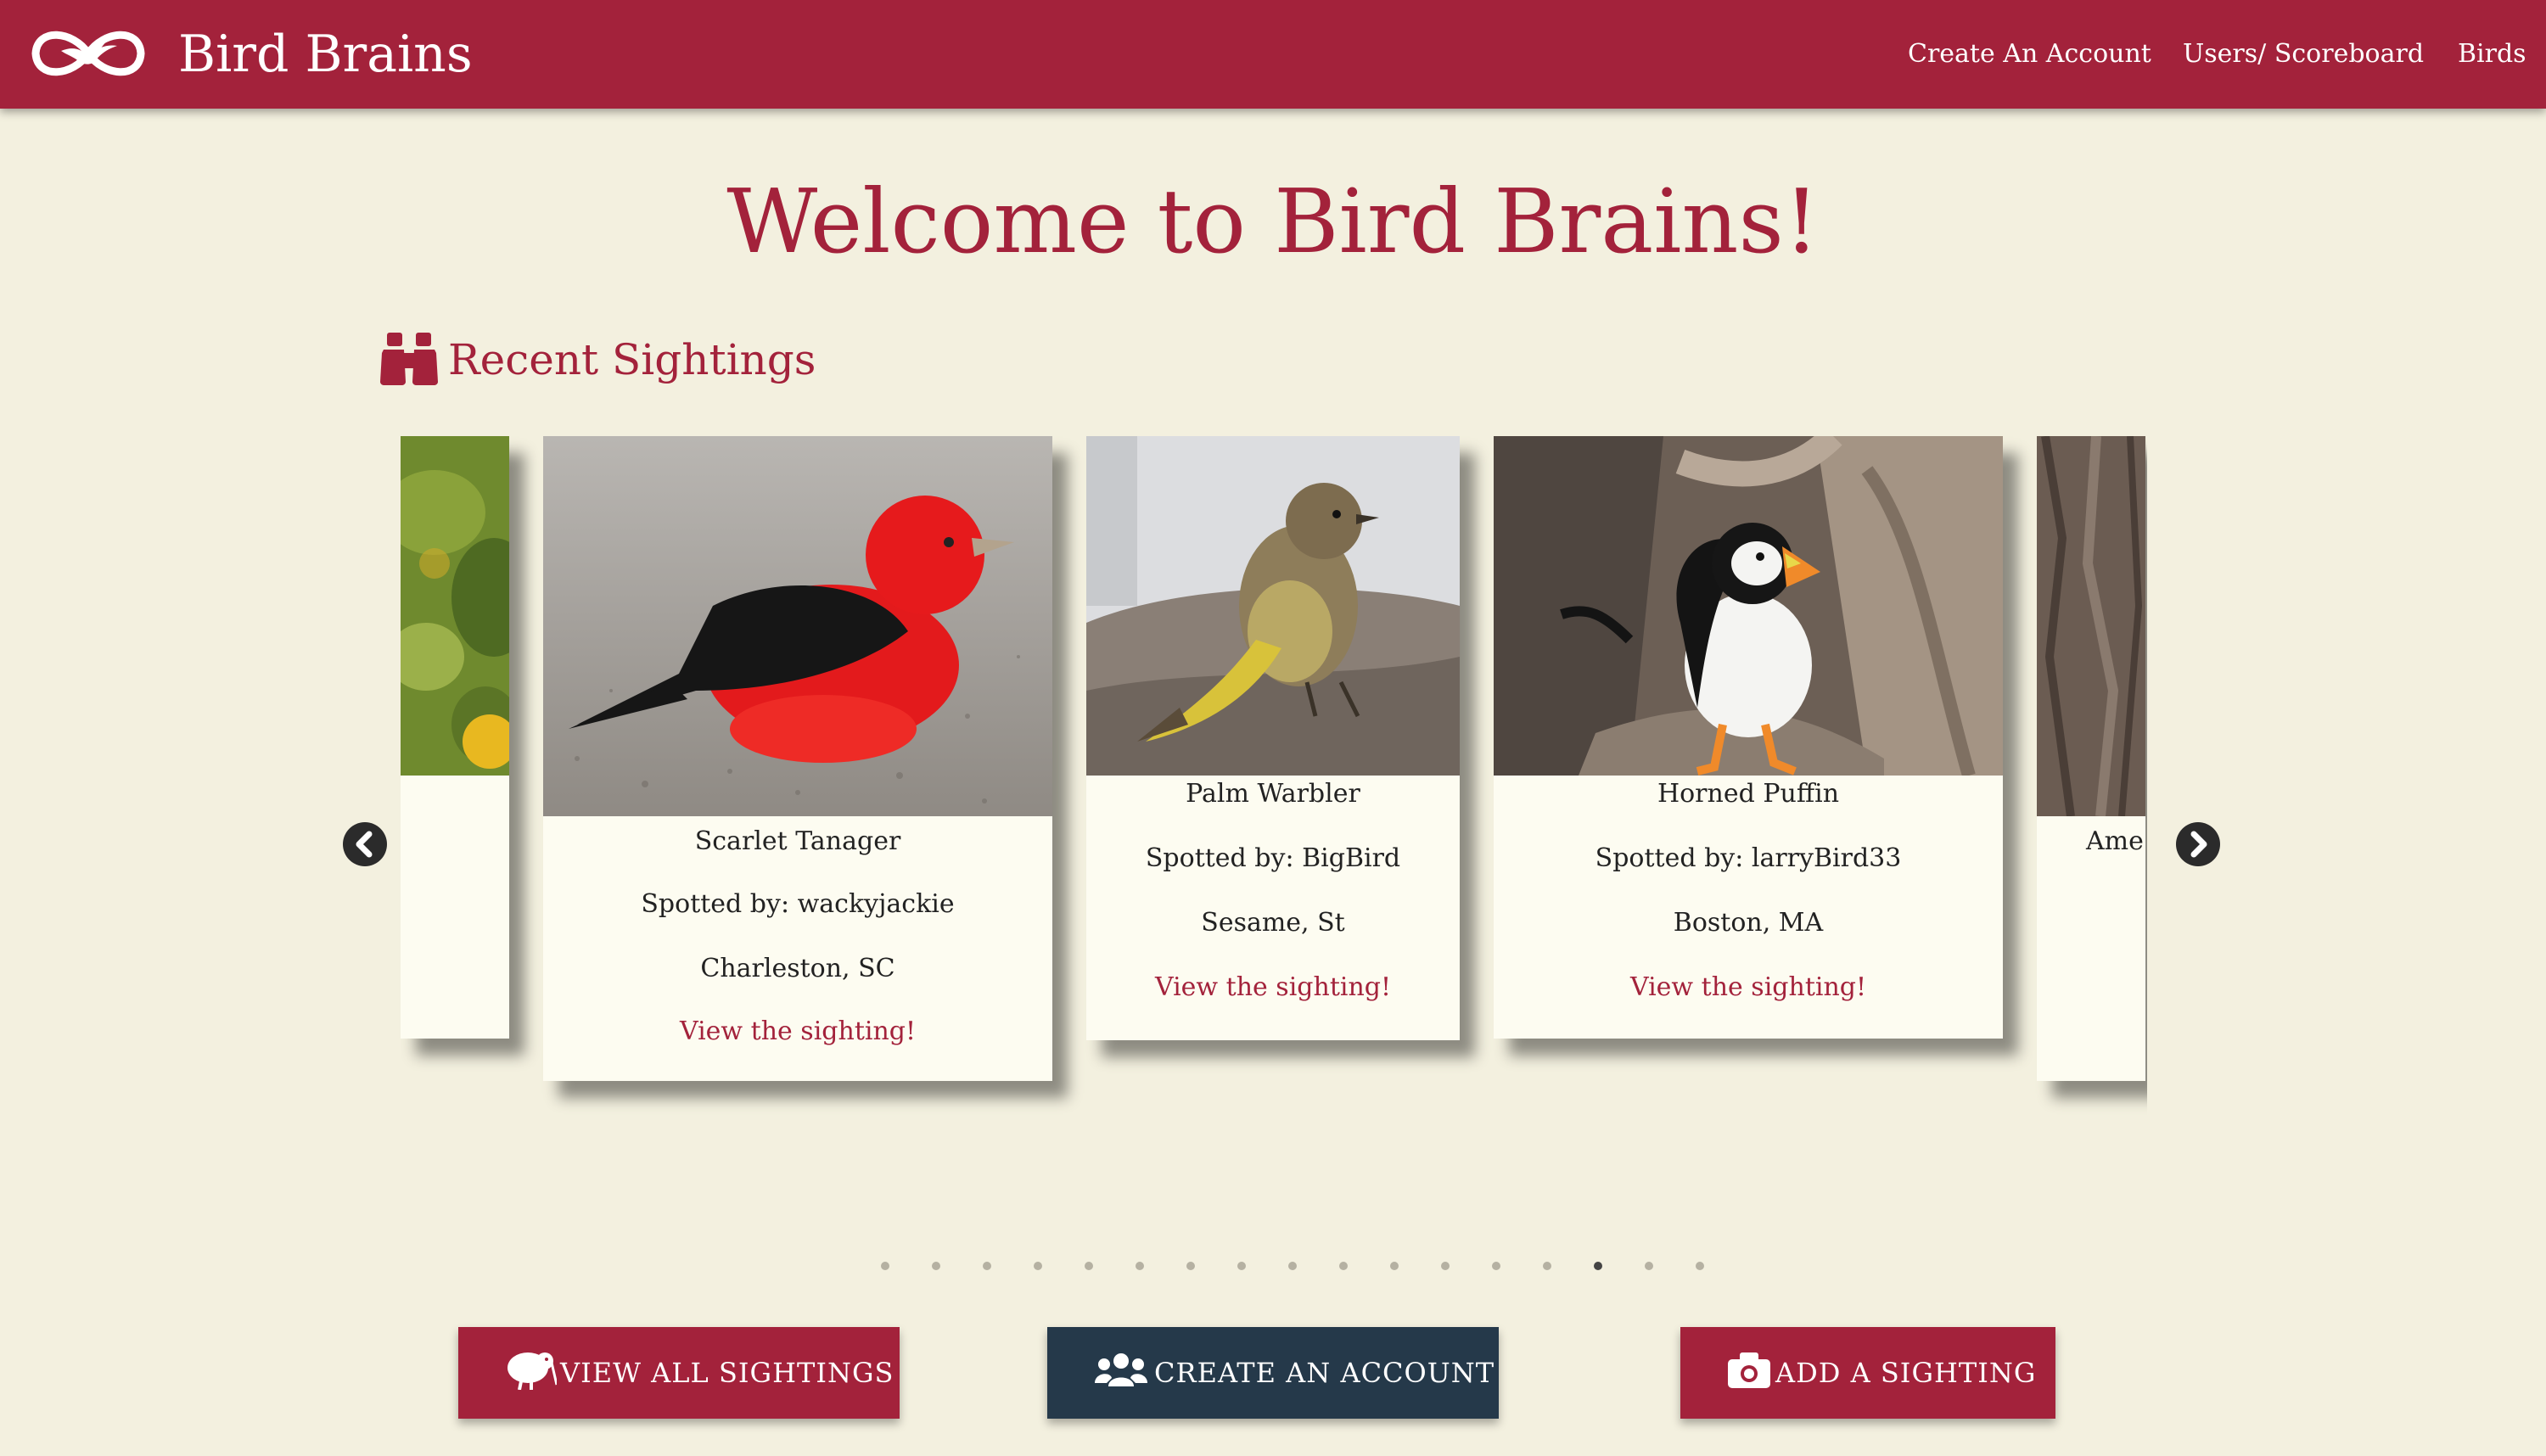  I want to click on card-photo-palm-warbler, so click(1273, 606).